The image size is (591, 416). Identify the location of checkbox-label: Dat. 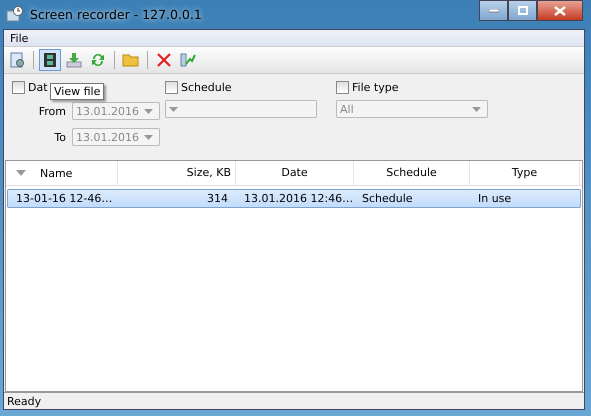
(38, 87).